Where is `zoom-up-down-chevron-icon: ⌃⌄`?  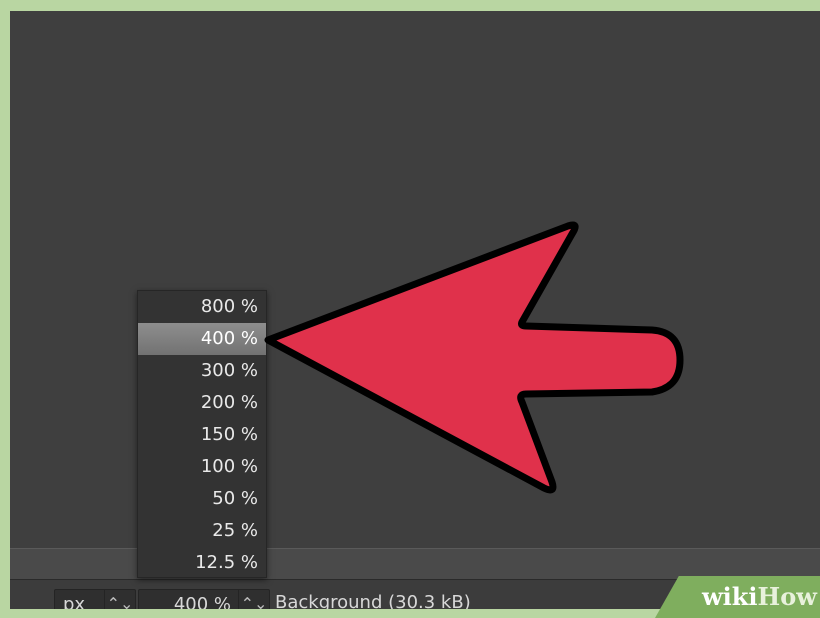
zoom-up-down-chevron-icon: ⌃⌄ is located at coordinates (253, 599).